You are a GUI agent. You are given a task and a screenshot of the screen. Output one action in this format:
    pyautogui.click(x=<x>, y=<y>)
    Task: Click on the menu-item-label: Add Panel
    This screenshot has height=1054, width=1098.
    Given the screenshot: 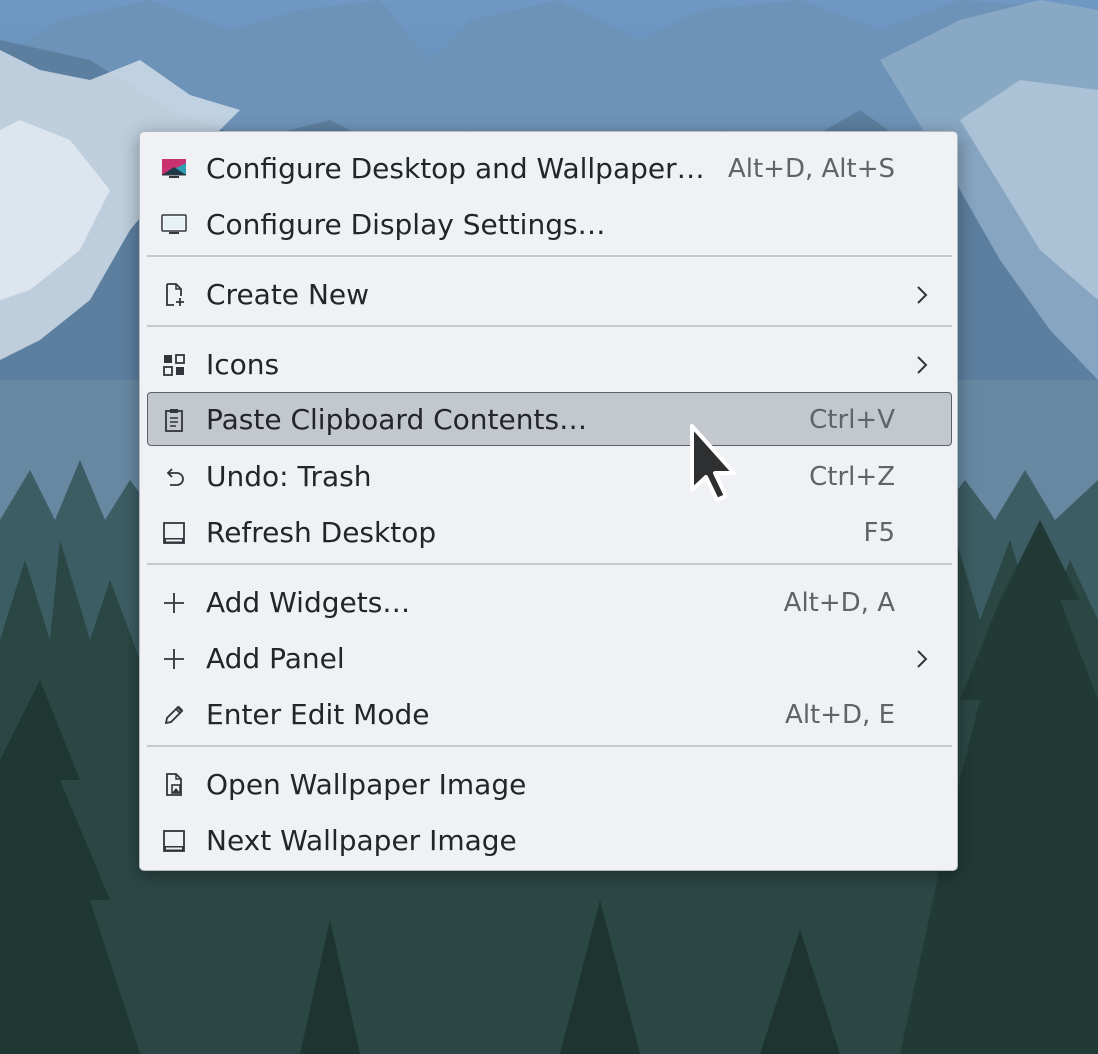 What is the action you would take?
    pyautogui.click(x=275, y=658)
    